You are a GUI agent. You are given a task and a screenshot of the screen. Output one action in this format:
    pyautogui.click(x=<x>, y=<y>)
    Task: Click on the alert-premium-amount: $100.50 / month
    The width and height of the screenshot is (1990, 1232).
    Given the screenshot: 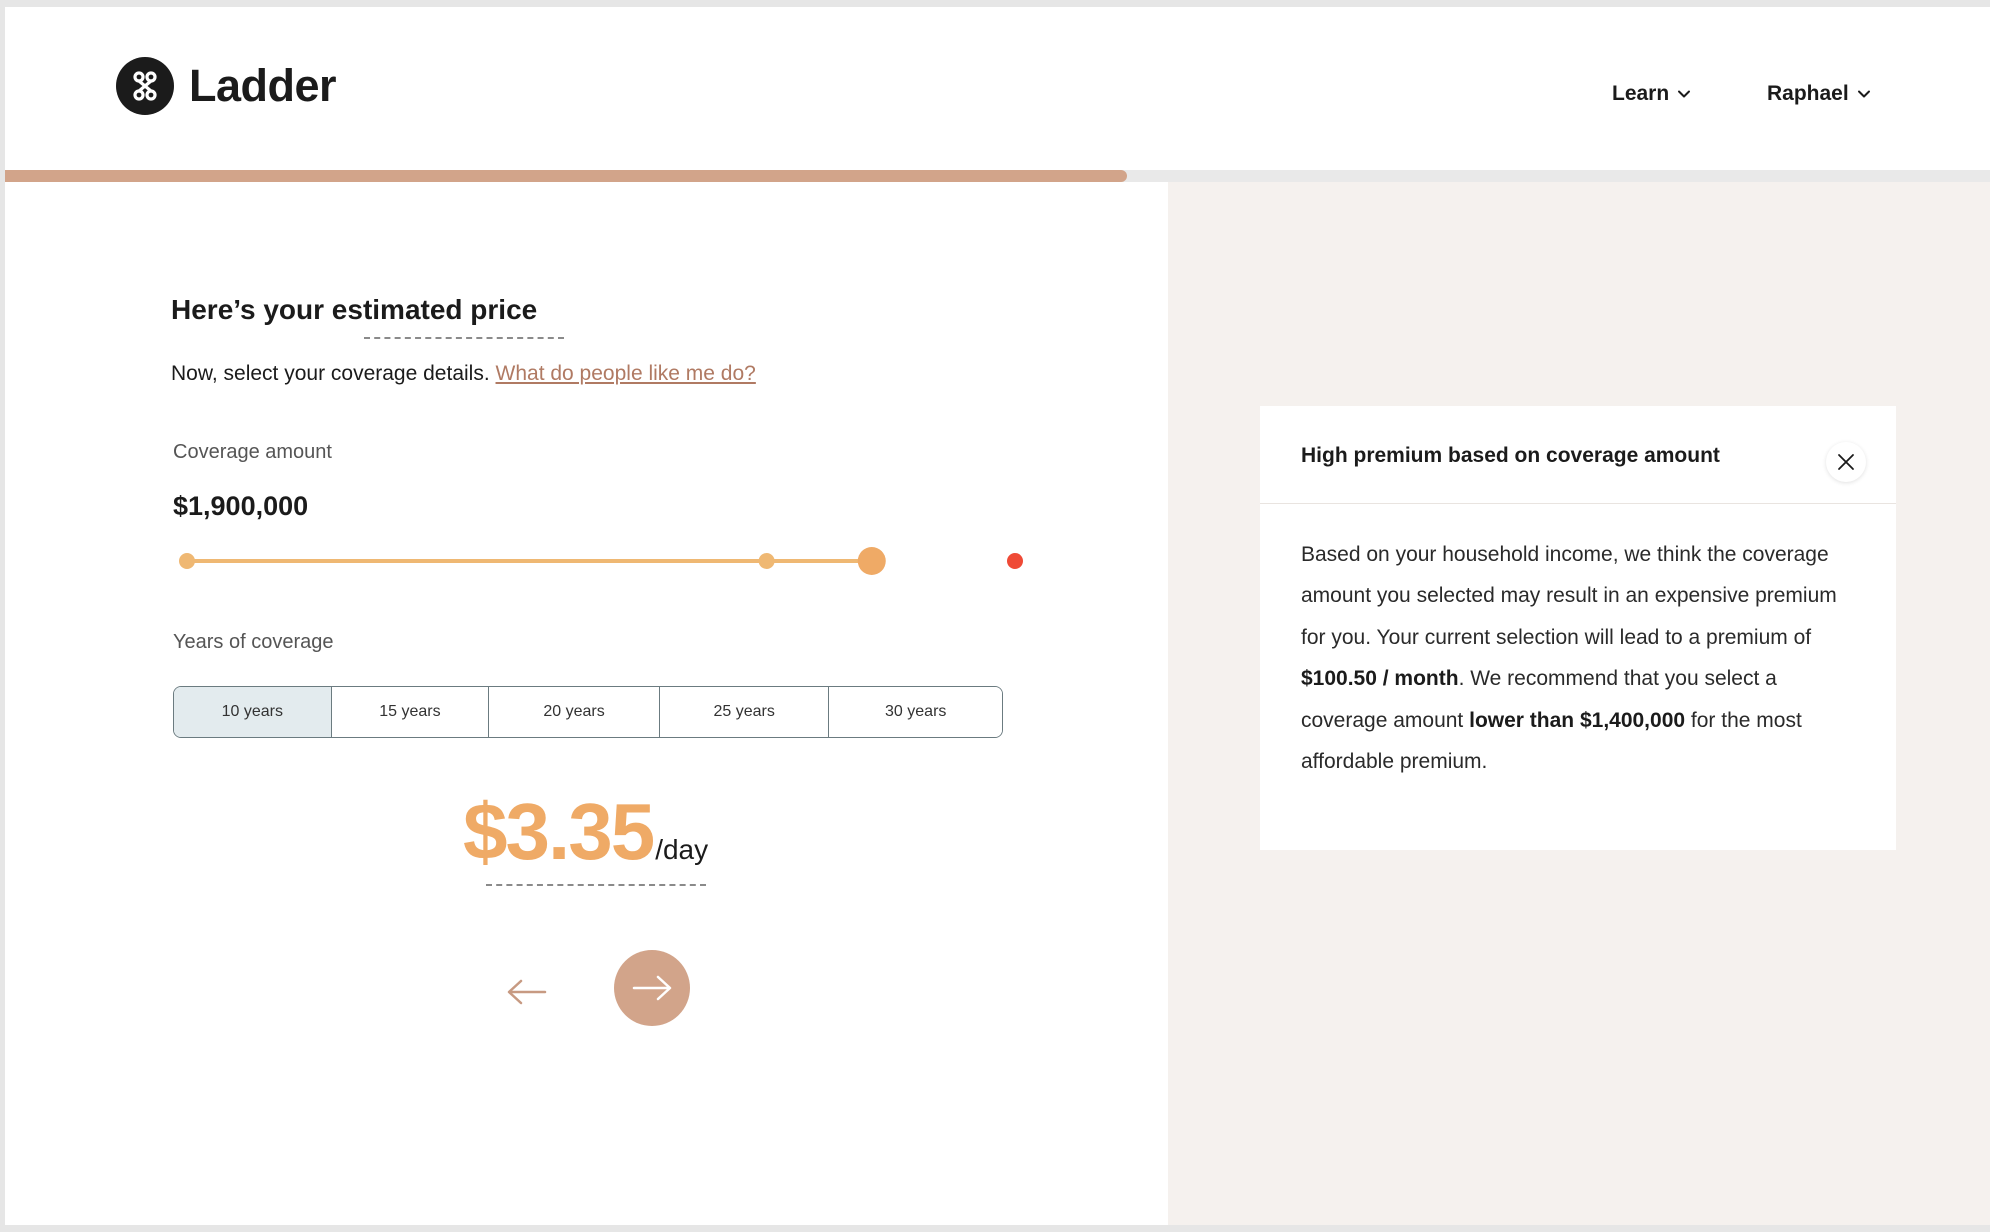 What is the action you would take?
    pyautogui.click(x=1380, y=679)
    